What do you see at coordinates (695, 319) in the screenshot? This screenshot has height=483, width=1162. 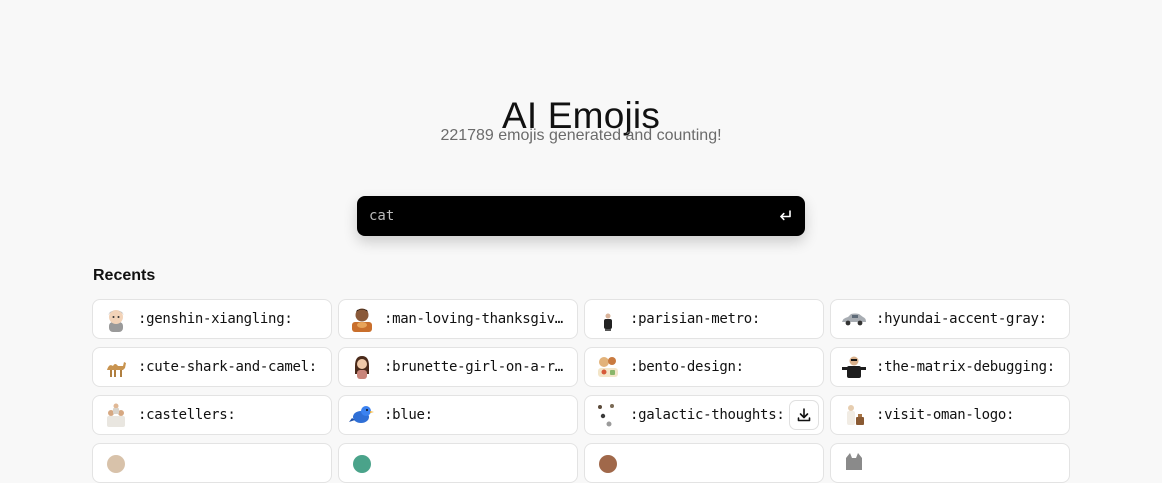 I see `emoji-name: :parisian-metro:` at bounding box center [695, 319].